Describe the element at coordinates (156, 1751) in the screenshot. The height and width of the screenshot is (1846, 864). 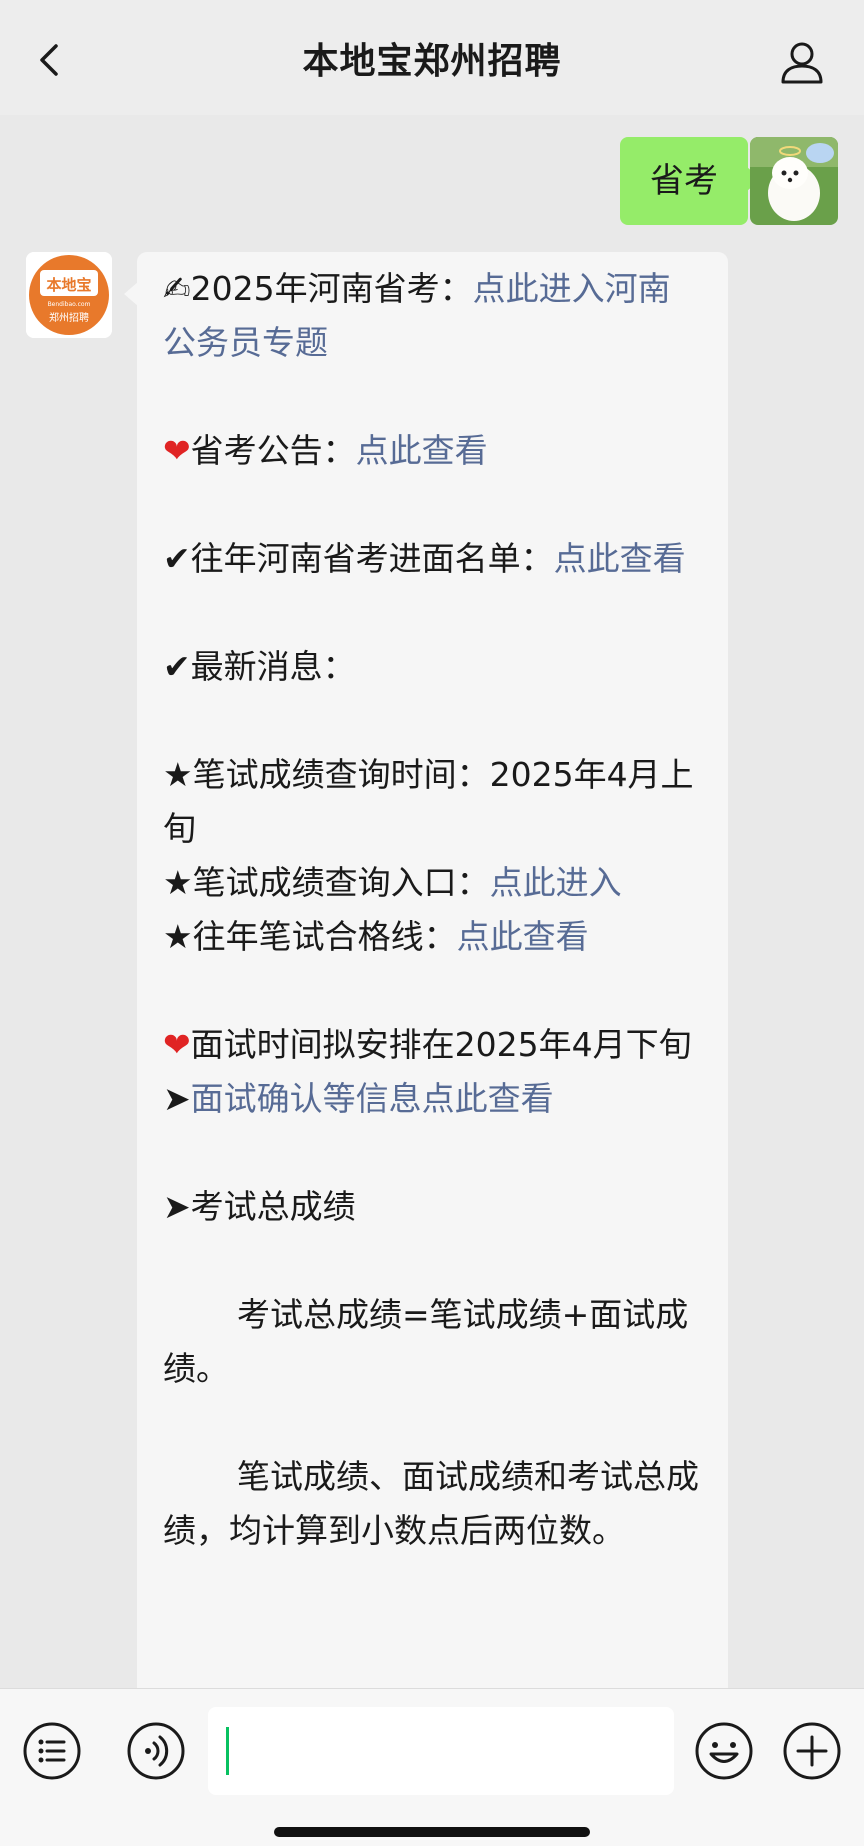
I see `voice-icon` at that location.